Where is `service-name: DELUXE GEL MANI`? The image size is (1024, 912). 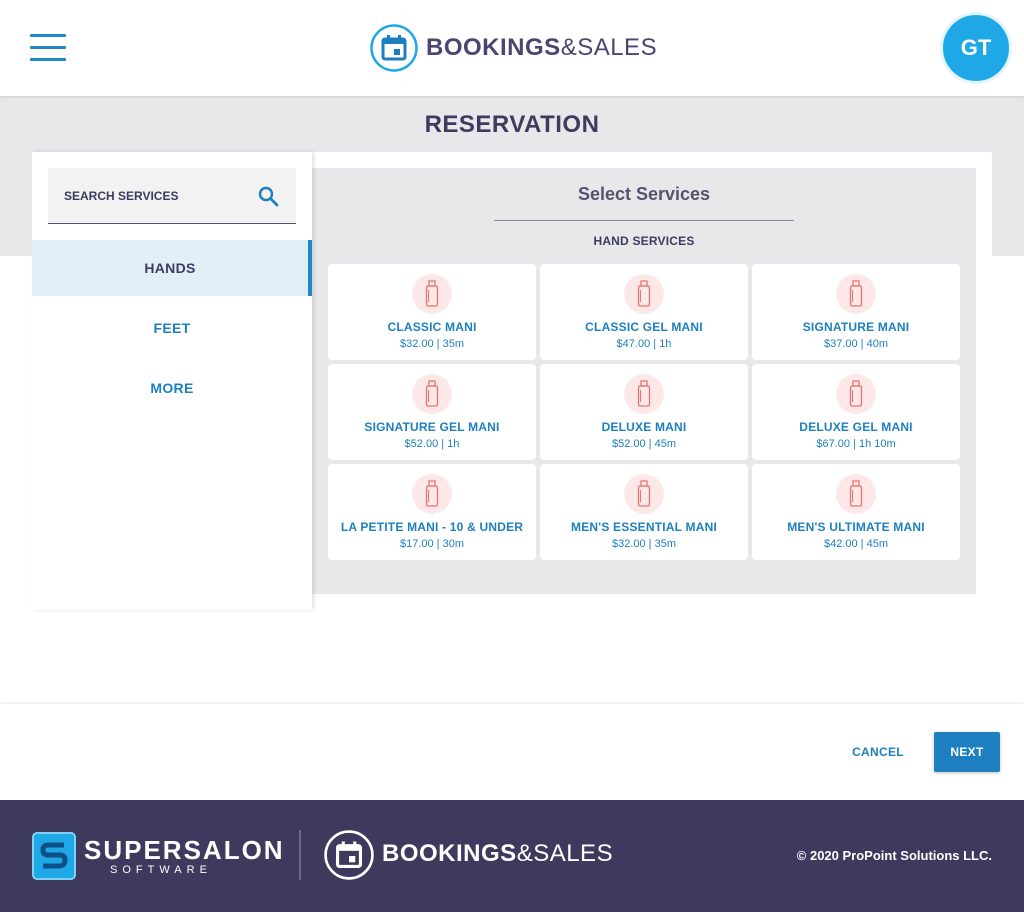
service-name: DELUXE GEL MANI is located at coordinates (856, 427).